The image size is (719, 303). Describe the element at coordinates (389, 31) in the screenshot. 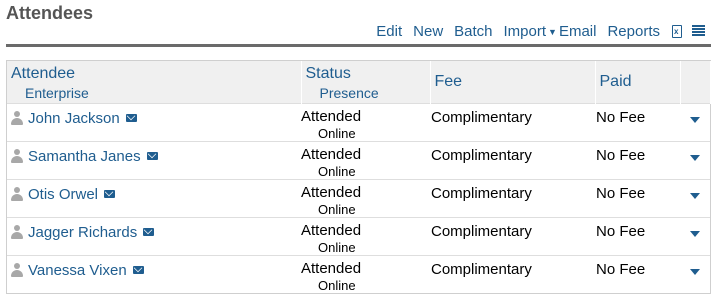

I see `edit-link: Edit` at that location.